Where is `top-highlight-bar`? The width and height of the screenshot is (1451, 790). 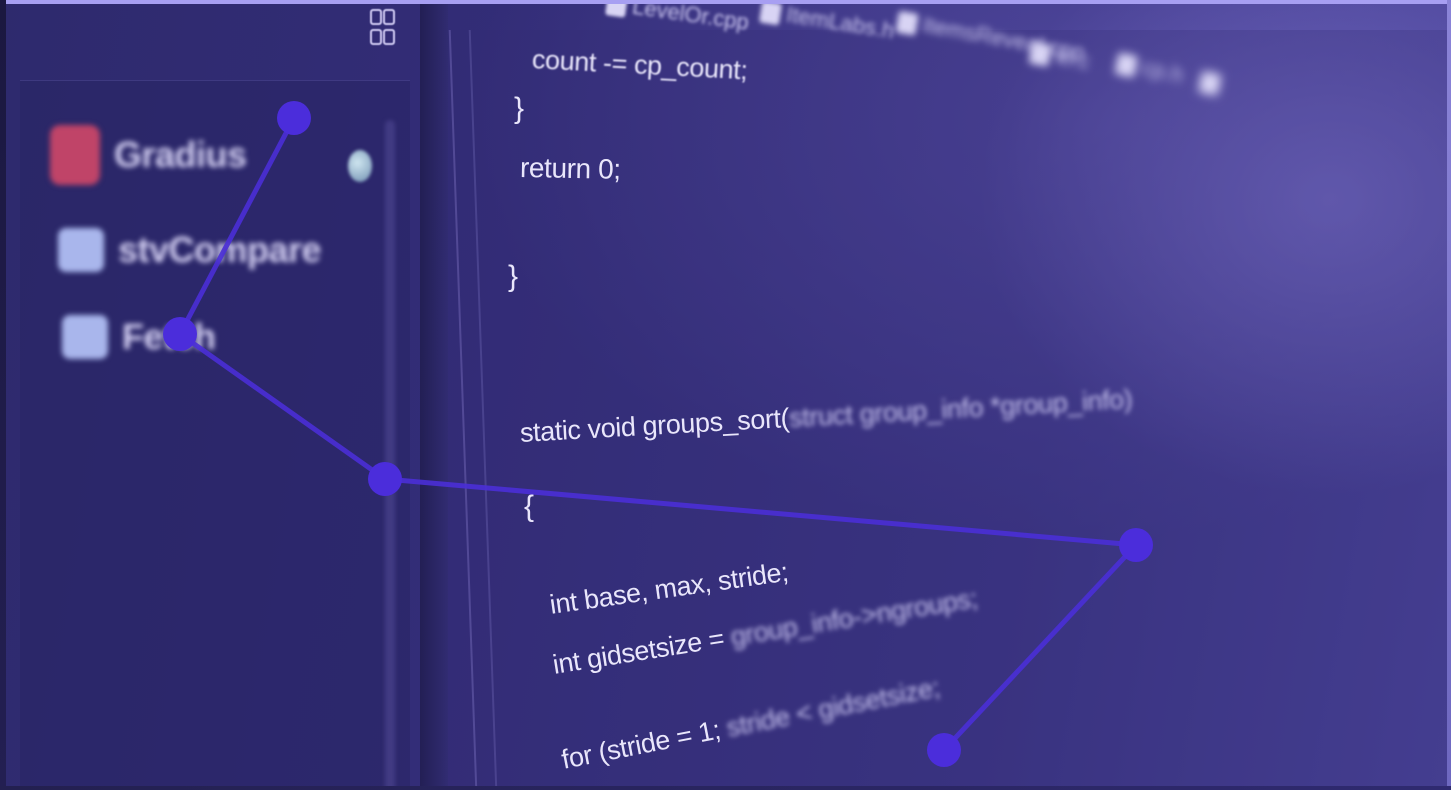
top-highlight-bar is located at coordinates (725, 2).